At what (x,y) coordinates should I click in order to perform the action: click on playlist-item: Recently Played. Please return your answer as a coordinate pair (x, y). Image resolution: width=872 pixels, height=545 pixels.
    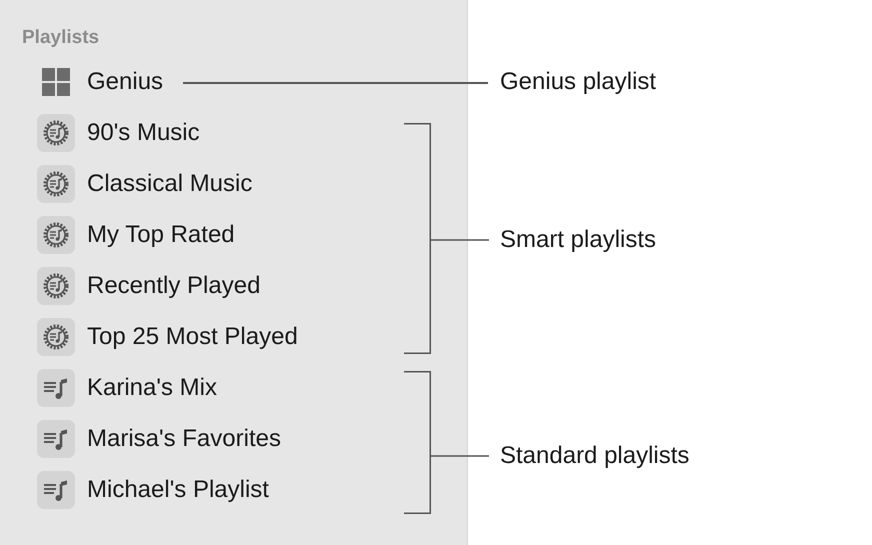
    Looking at the image, I should click on (233, 285).